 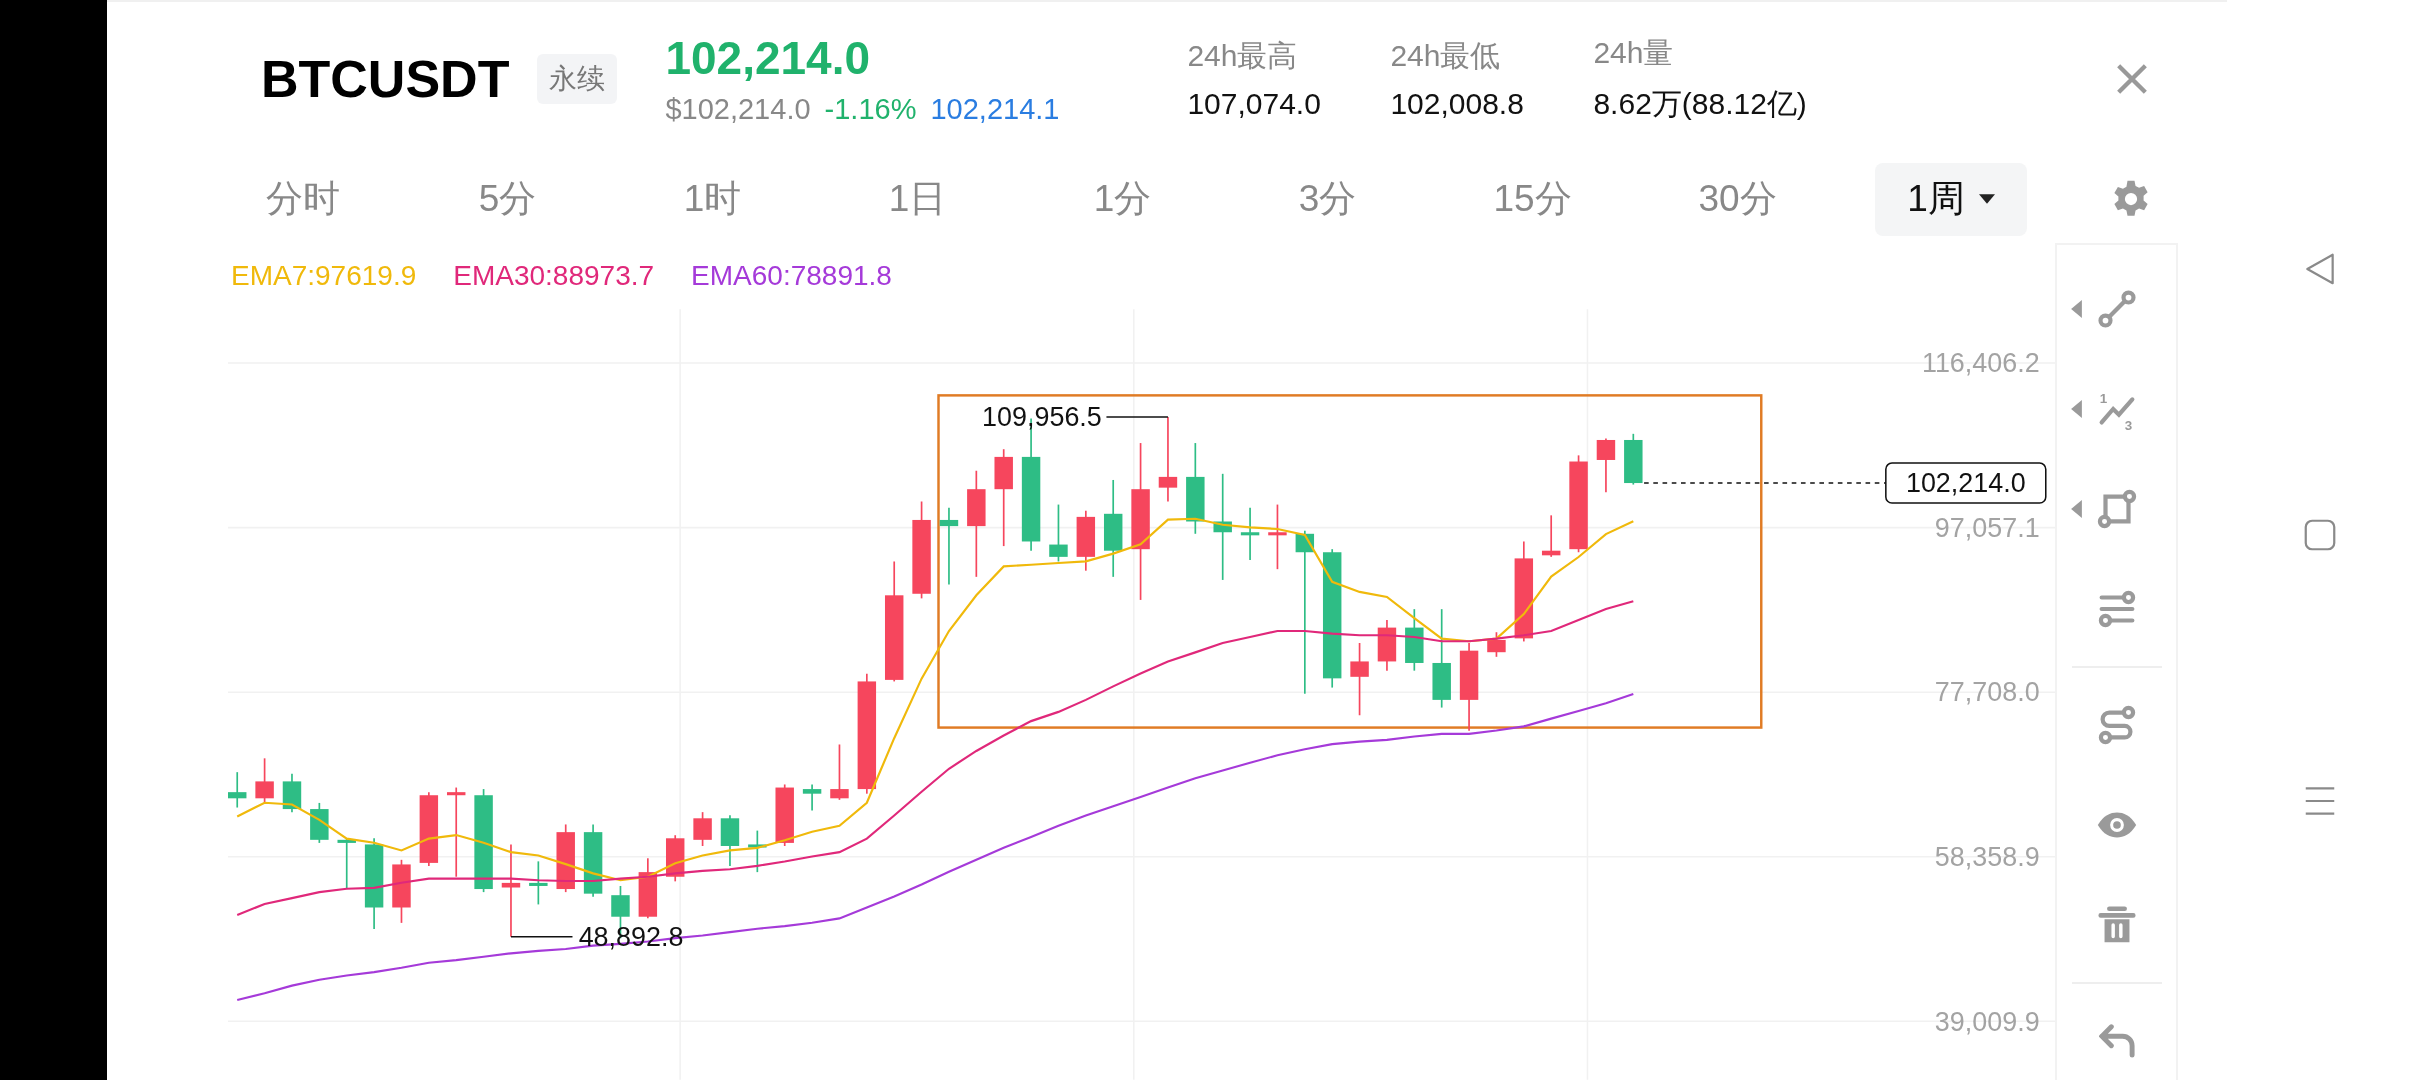 I want to click on interval-tab: 1分, so click(x=1122, y=199).